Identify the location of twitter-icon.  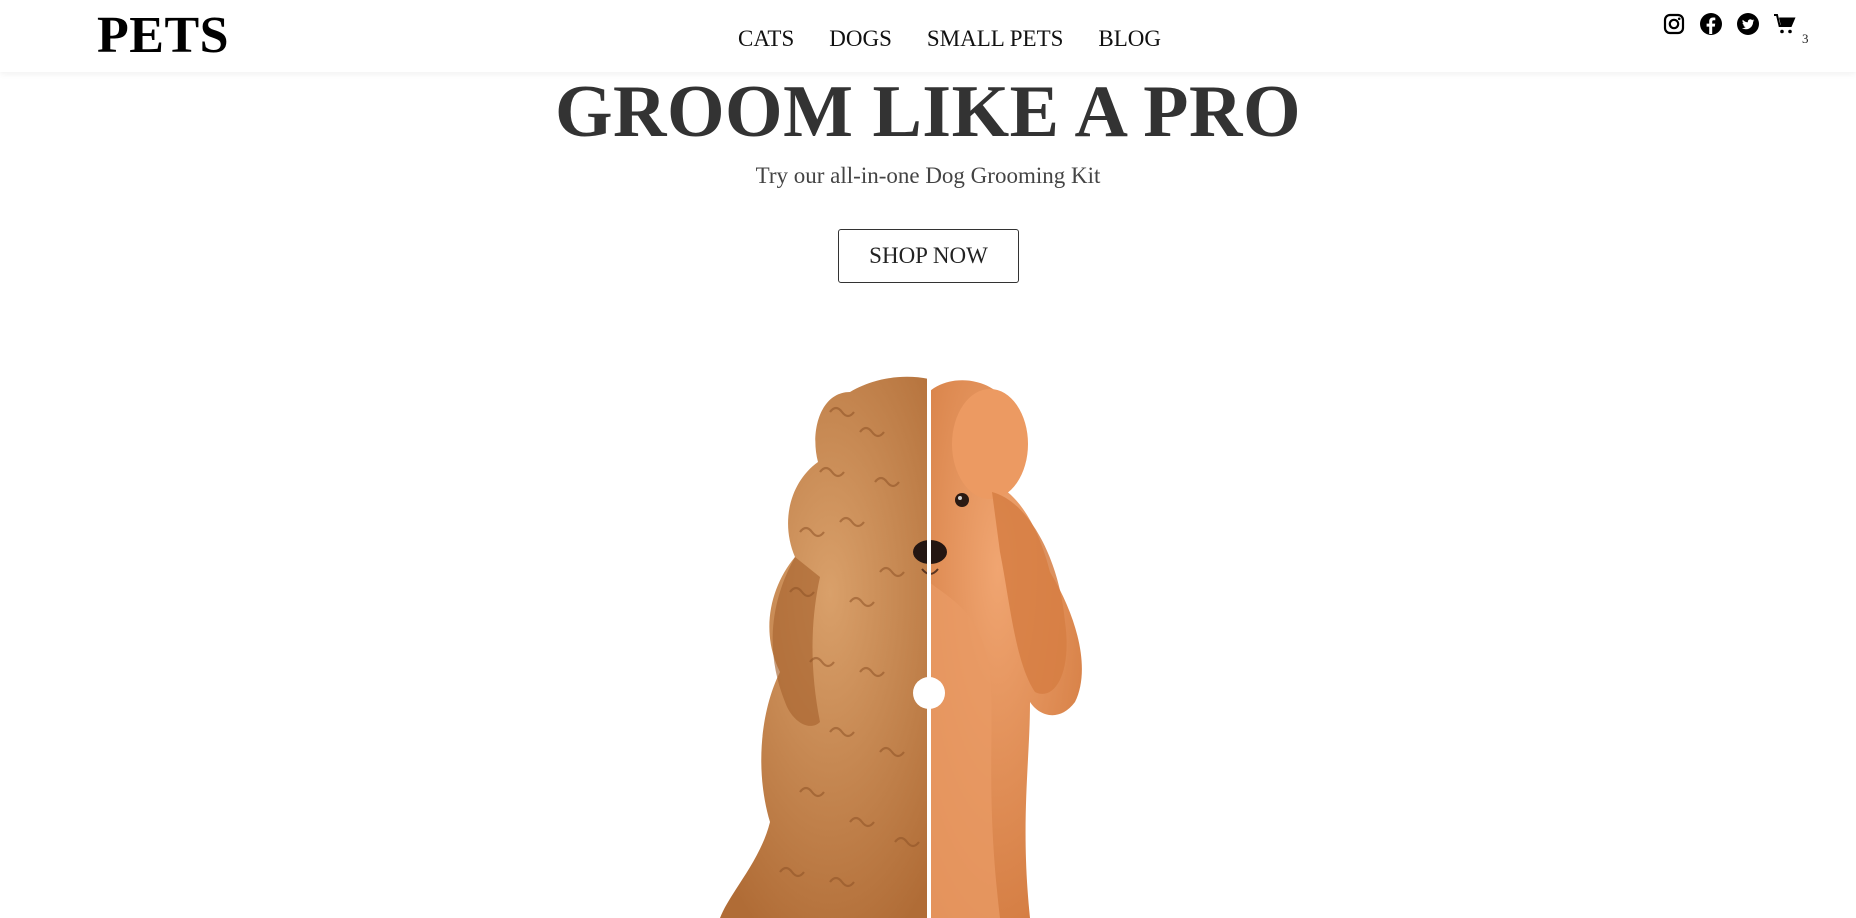
(1748, 24).